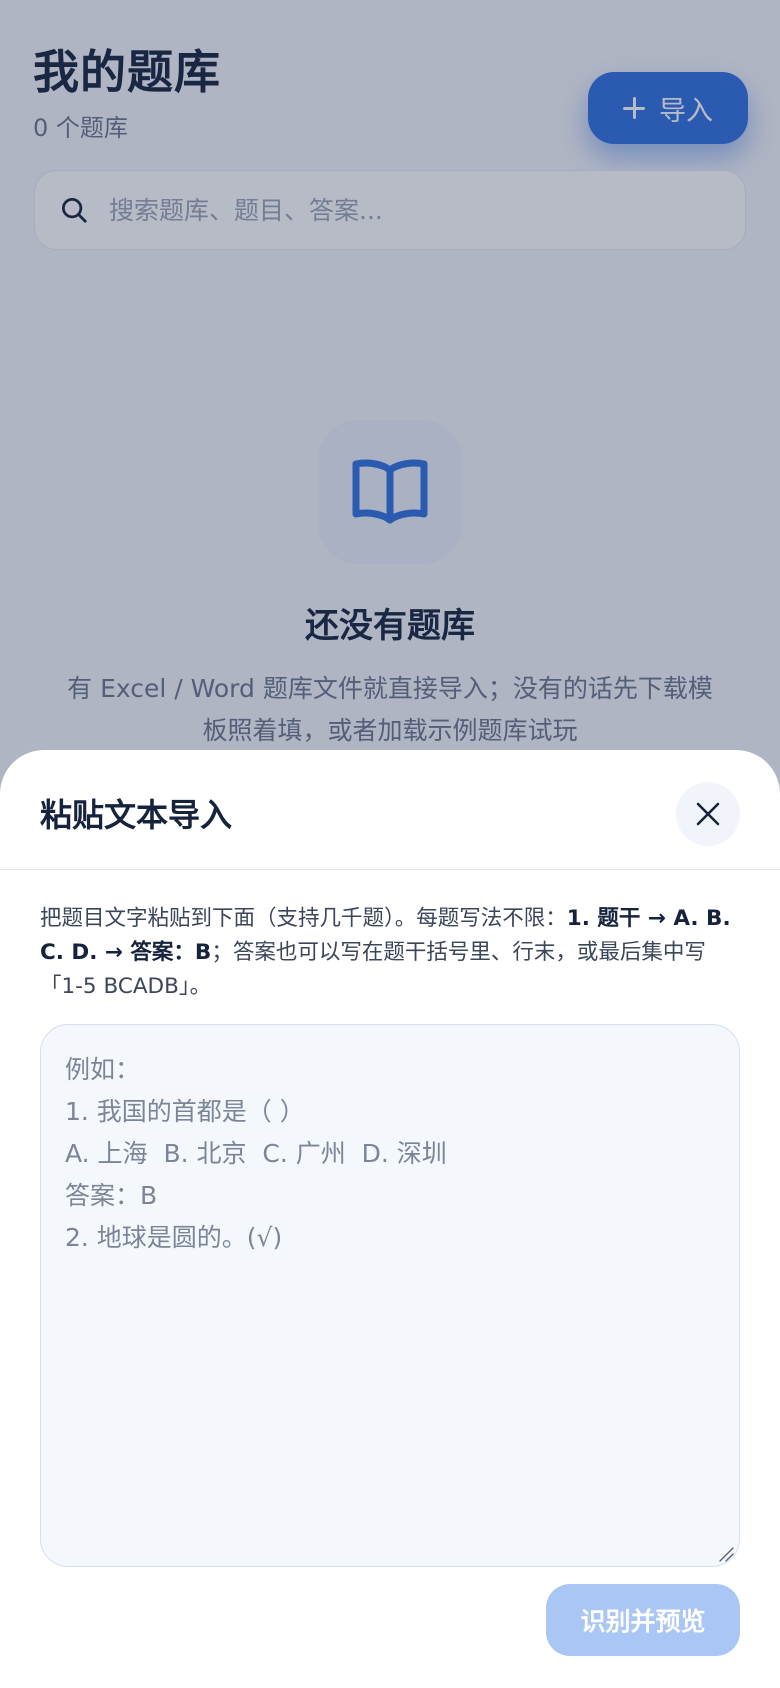  I want to click on recognize-preview-button: 识别并预览, so click(643, 1620).